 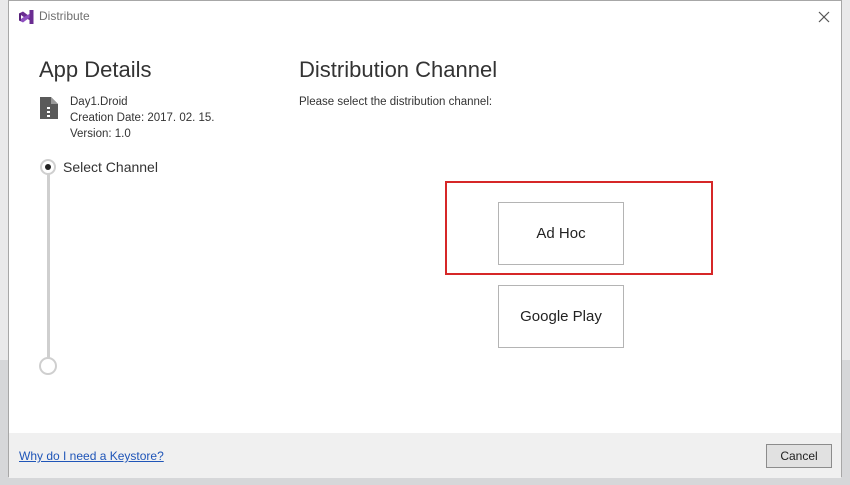 I want to click on step-progress-line, so click(x=48, y=264).